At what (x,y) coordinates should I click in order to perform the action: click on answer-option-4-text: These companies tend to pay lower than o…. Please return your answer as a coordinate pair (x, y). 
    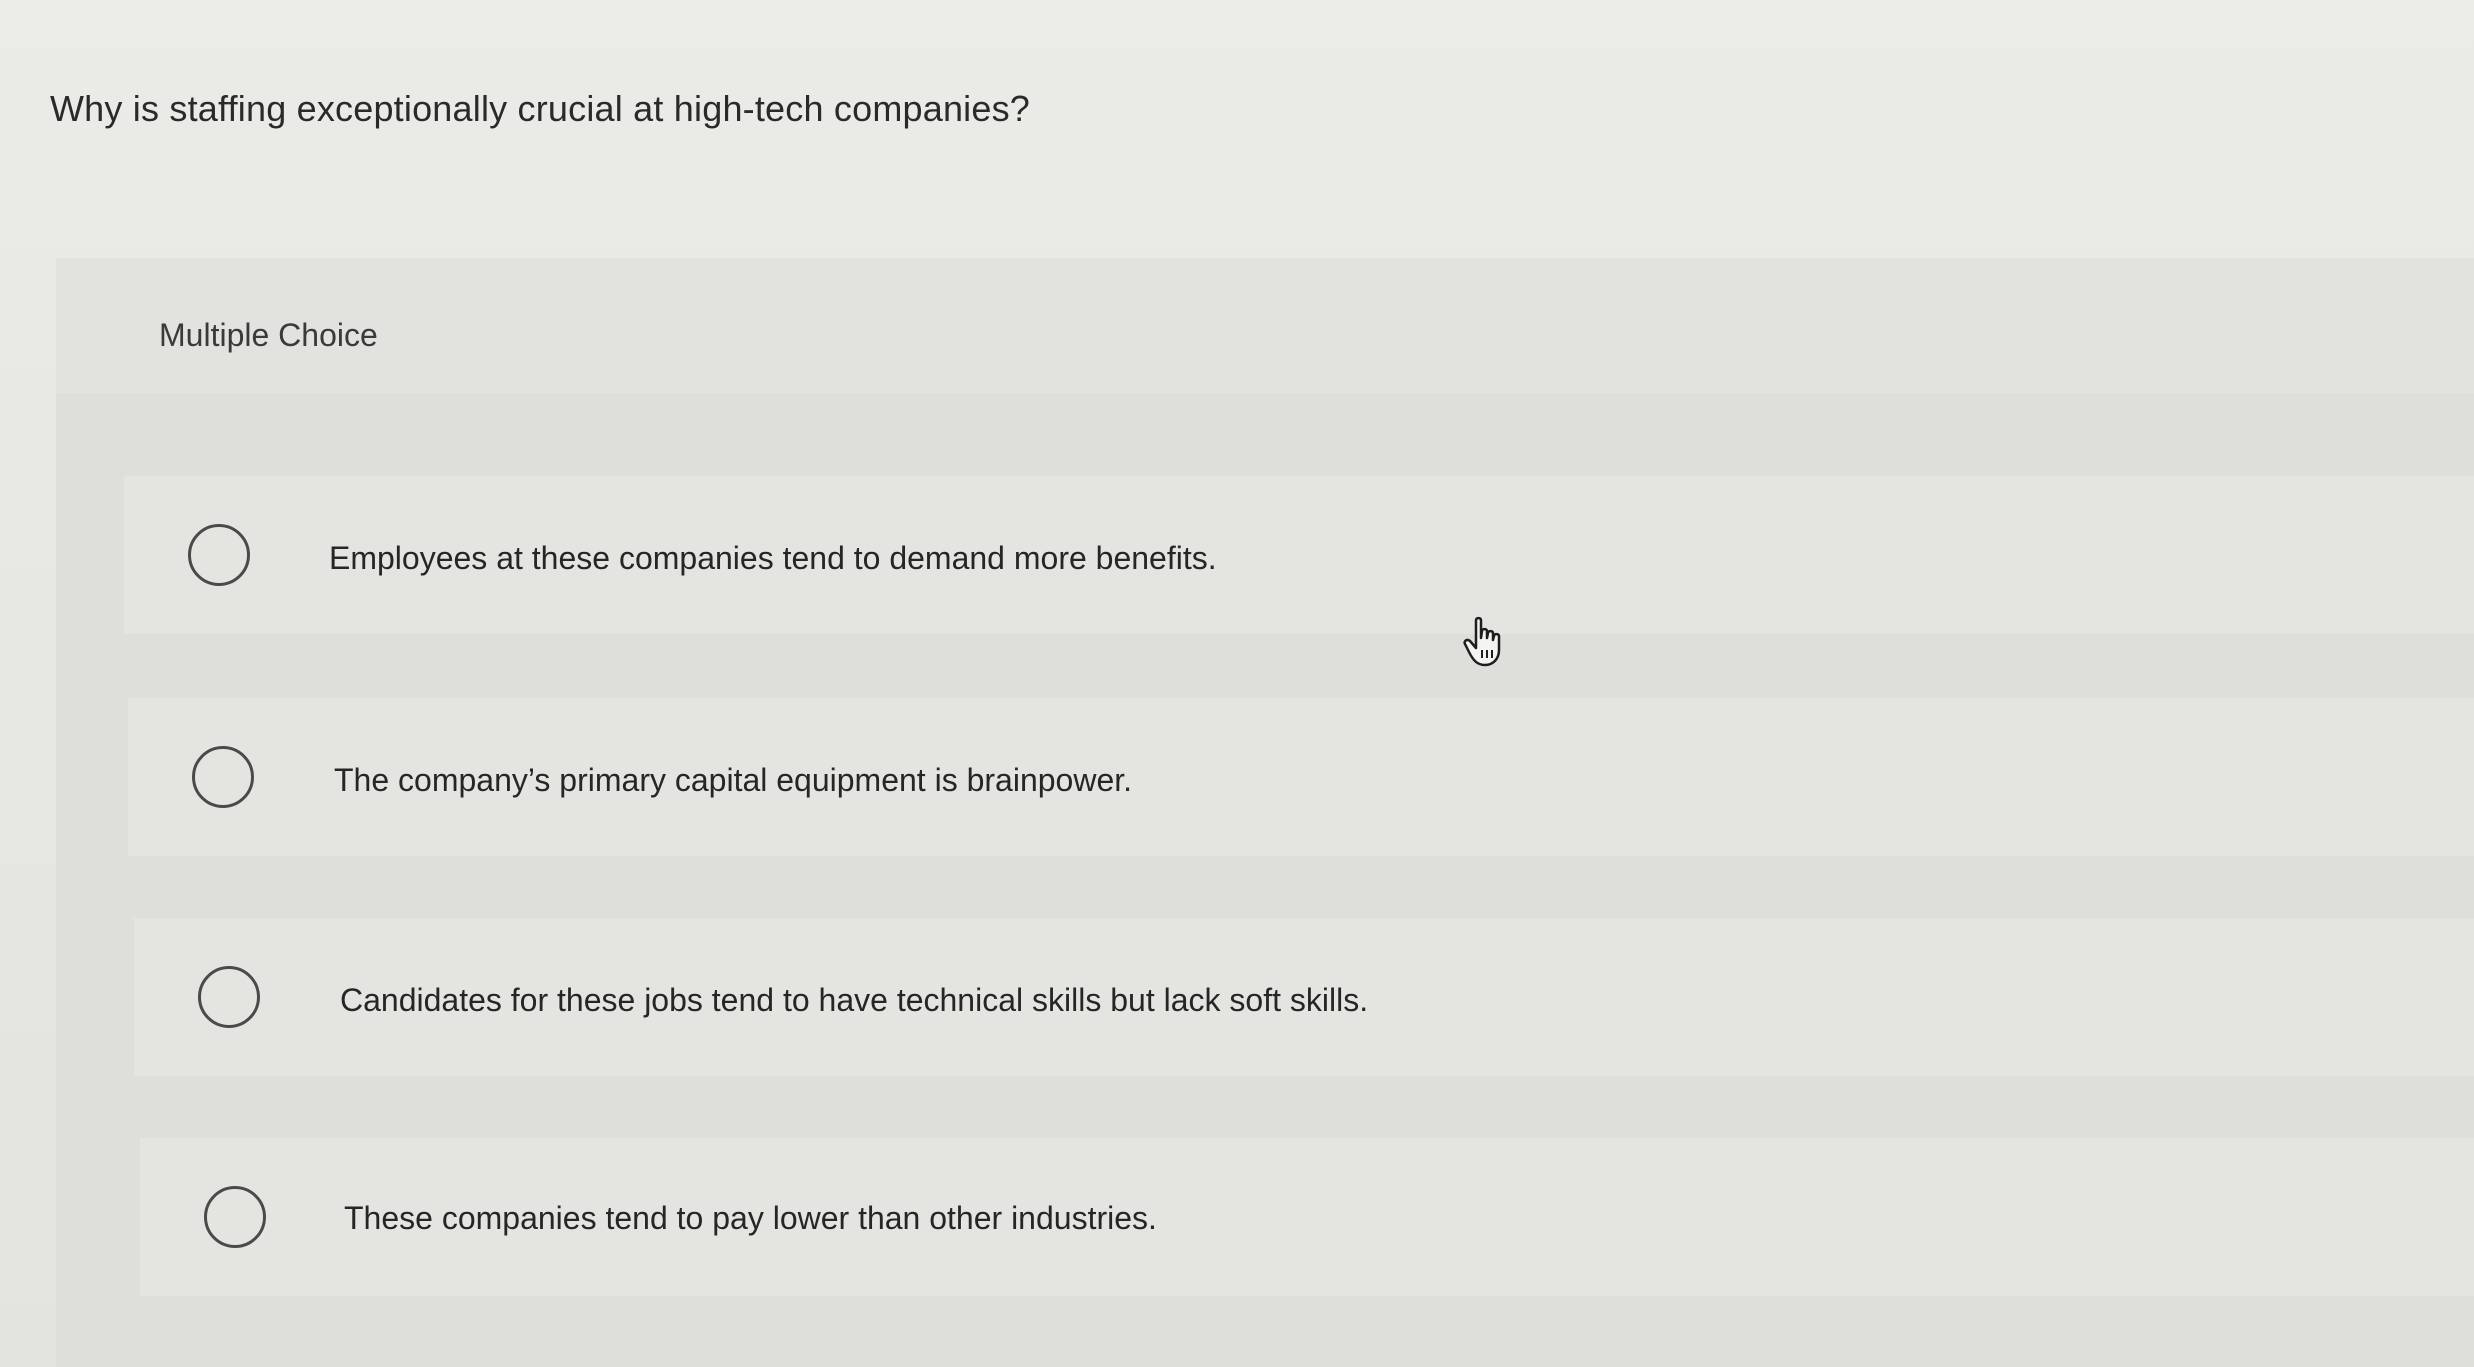
    Looking at the image, I should click on (750, 1218).